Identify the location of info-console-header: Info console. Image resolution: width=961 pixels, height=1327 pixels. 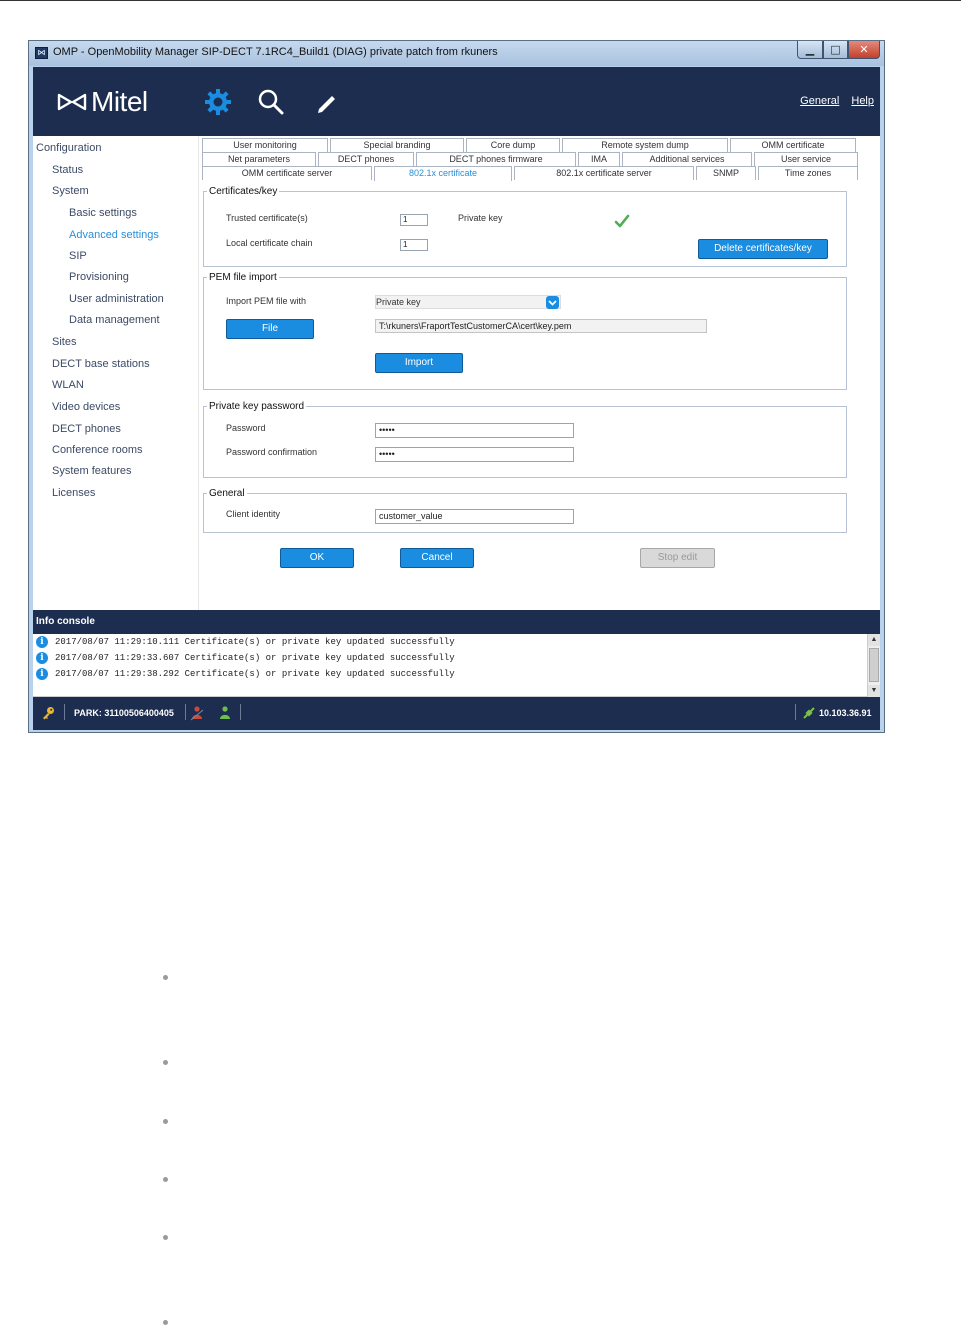
(456, 622).